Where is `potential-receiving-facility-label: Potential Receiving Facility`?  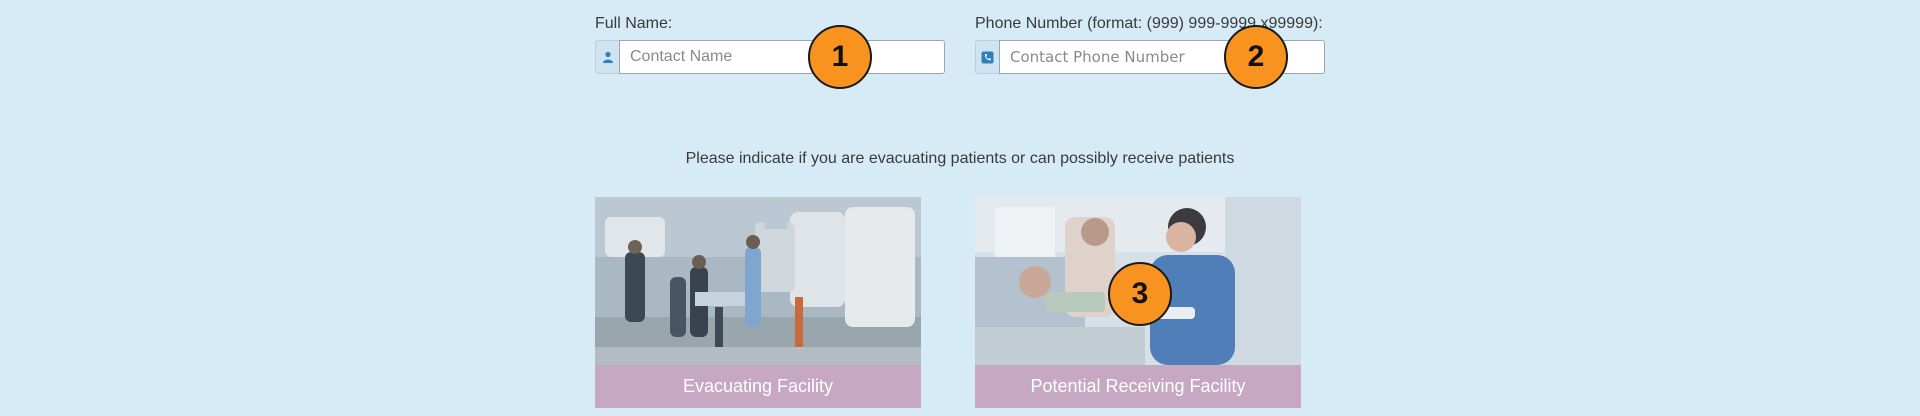 potential-receiving-facility-label: Potential Receiving Facility is located at coordinates (1138, 386).